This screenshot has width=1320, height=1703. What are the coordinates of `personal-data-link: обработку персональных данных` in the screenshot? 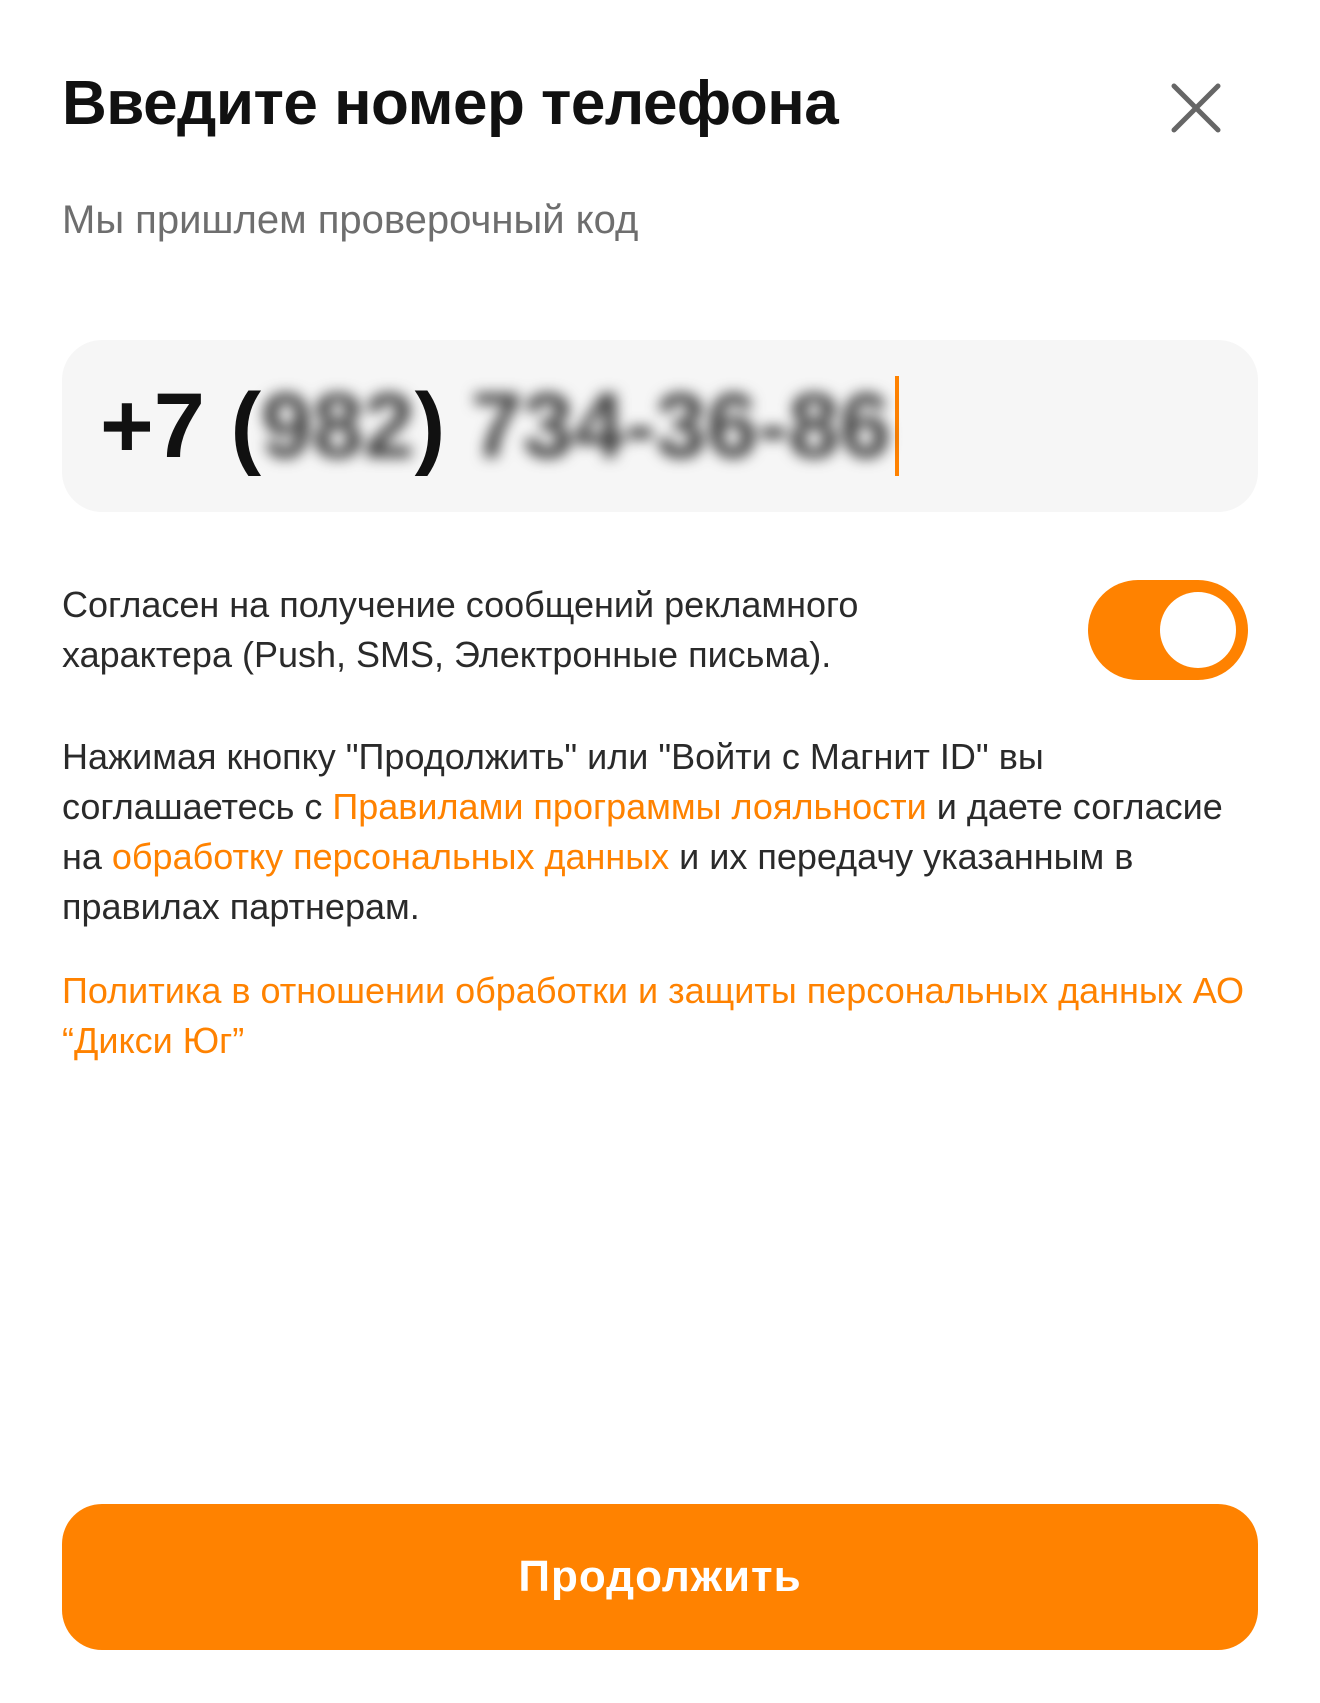 It's located at (390, 856).